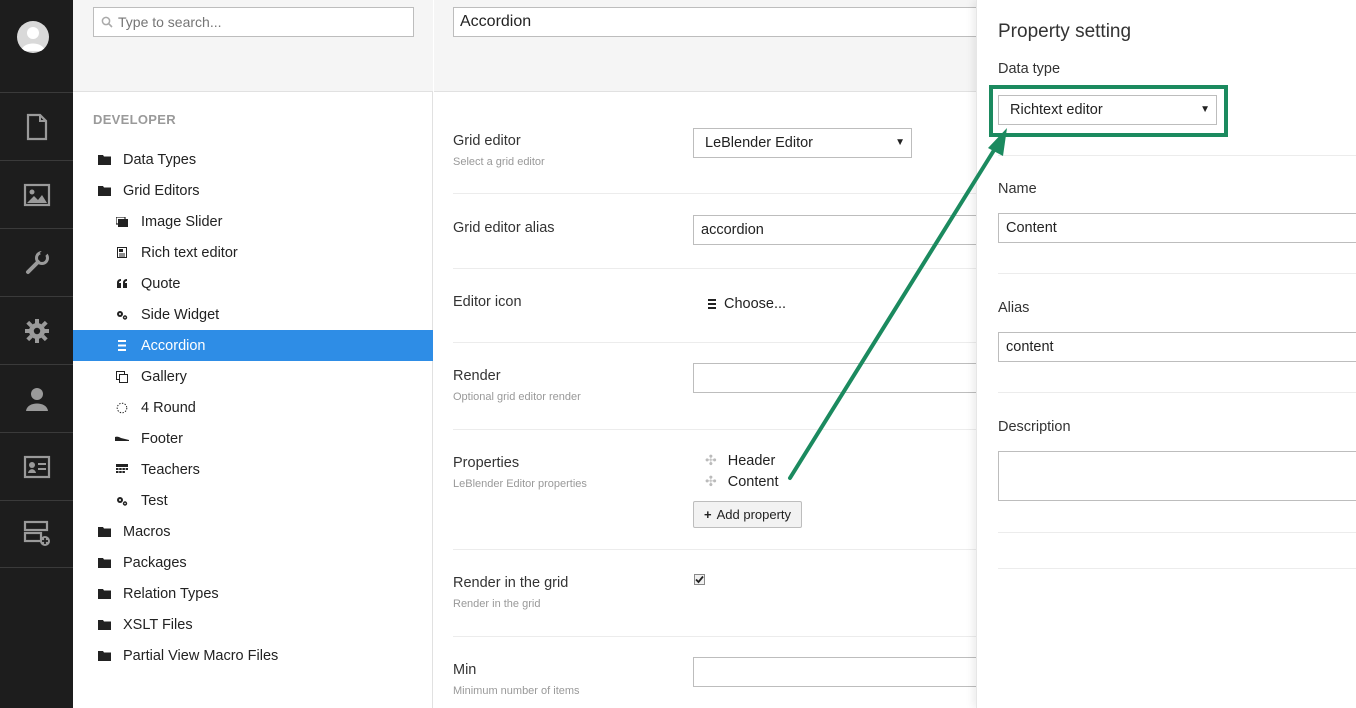 The width and height of the screenshot is (1356, 708). I want to click on tree-item-packages: Packages, so click(253, 562).